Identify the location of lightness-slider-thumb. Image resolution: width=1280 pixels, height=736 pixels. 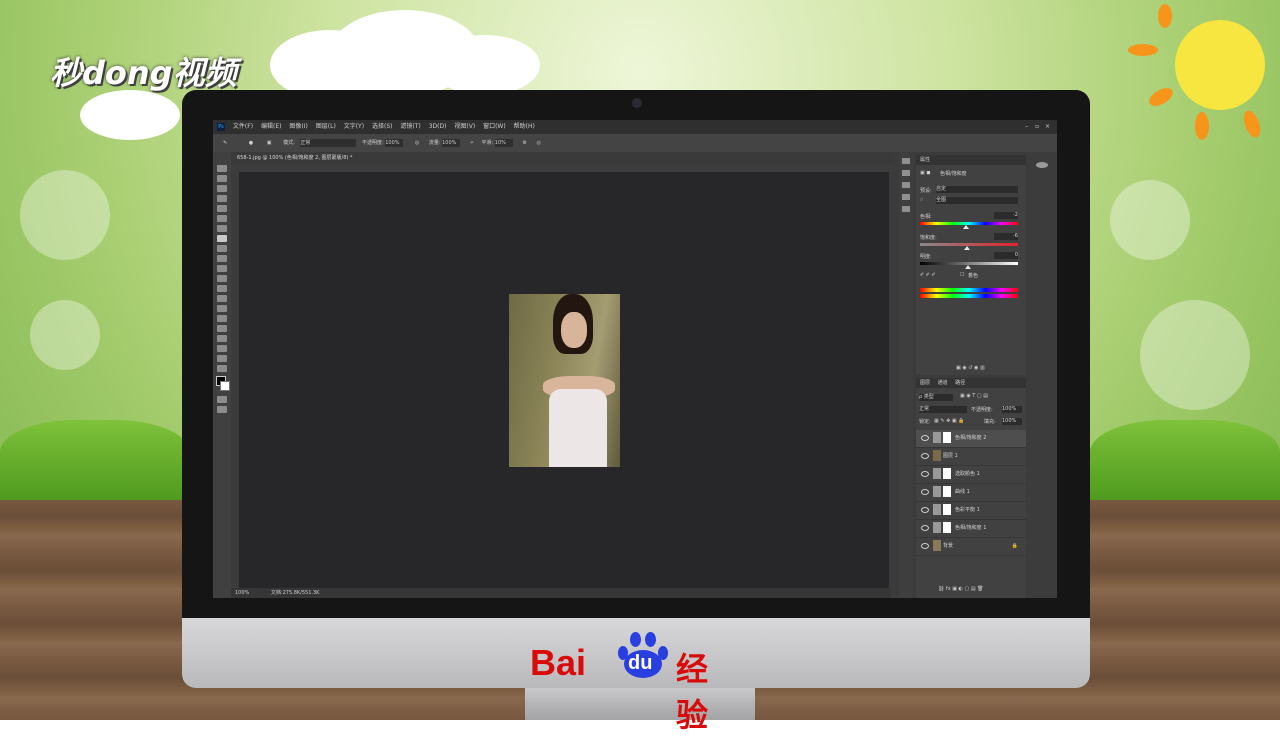
(968, 267).